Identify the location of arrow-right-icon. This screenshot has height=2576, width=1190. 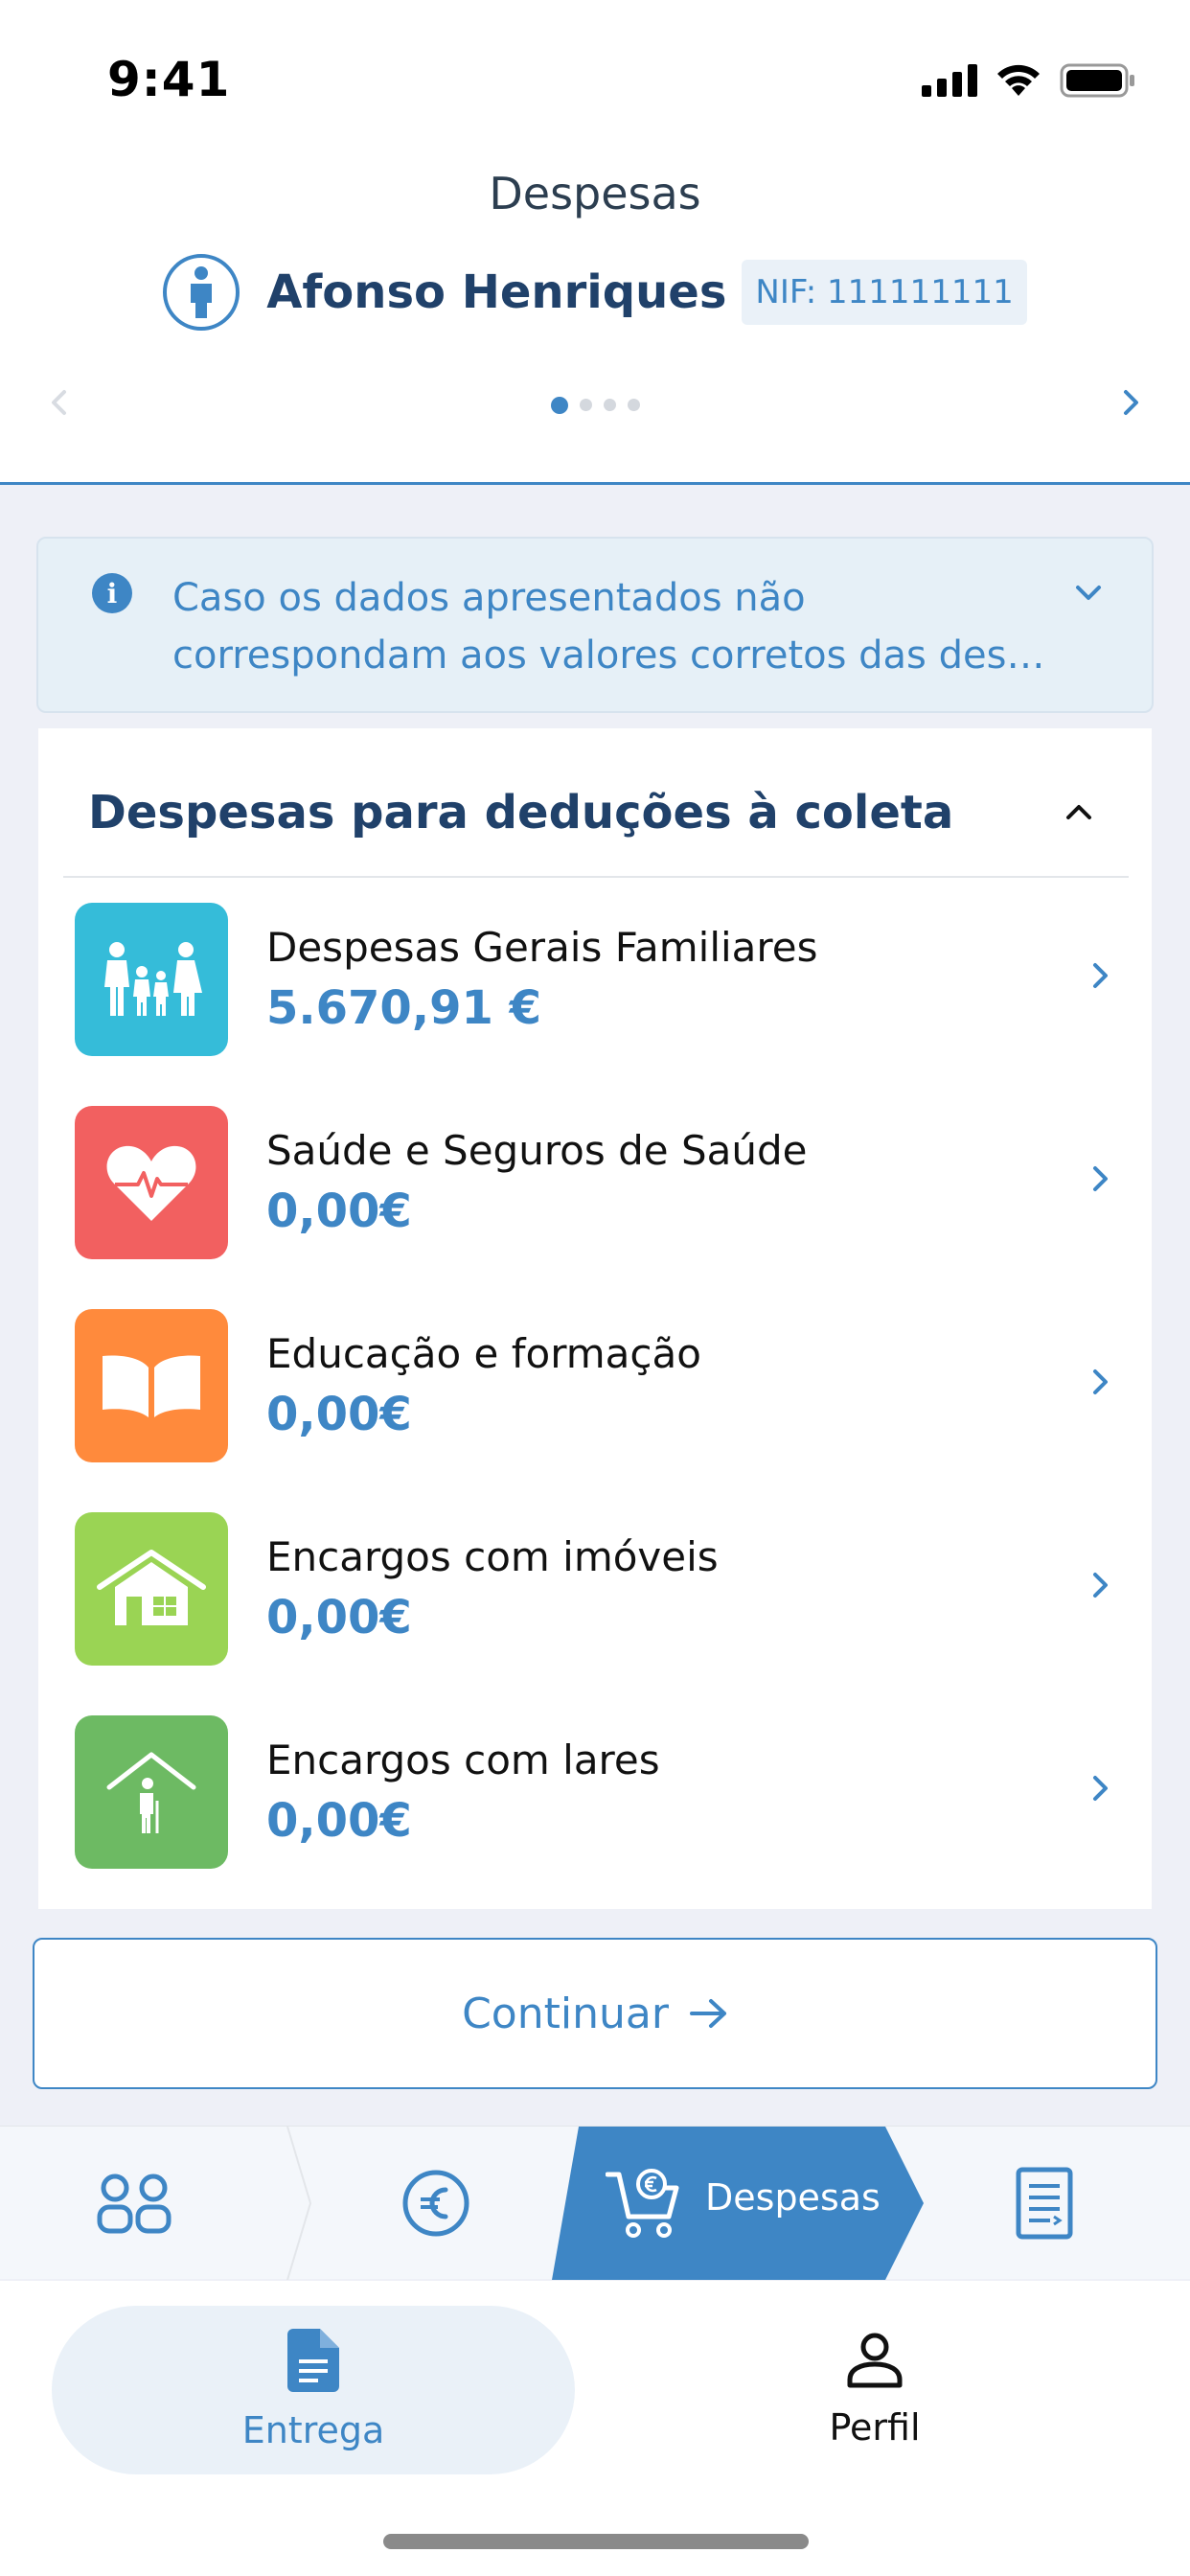
(708, 2013).